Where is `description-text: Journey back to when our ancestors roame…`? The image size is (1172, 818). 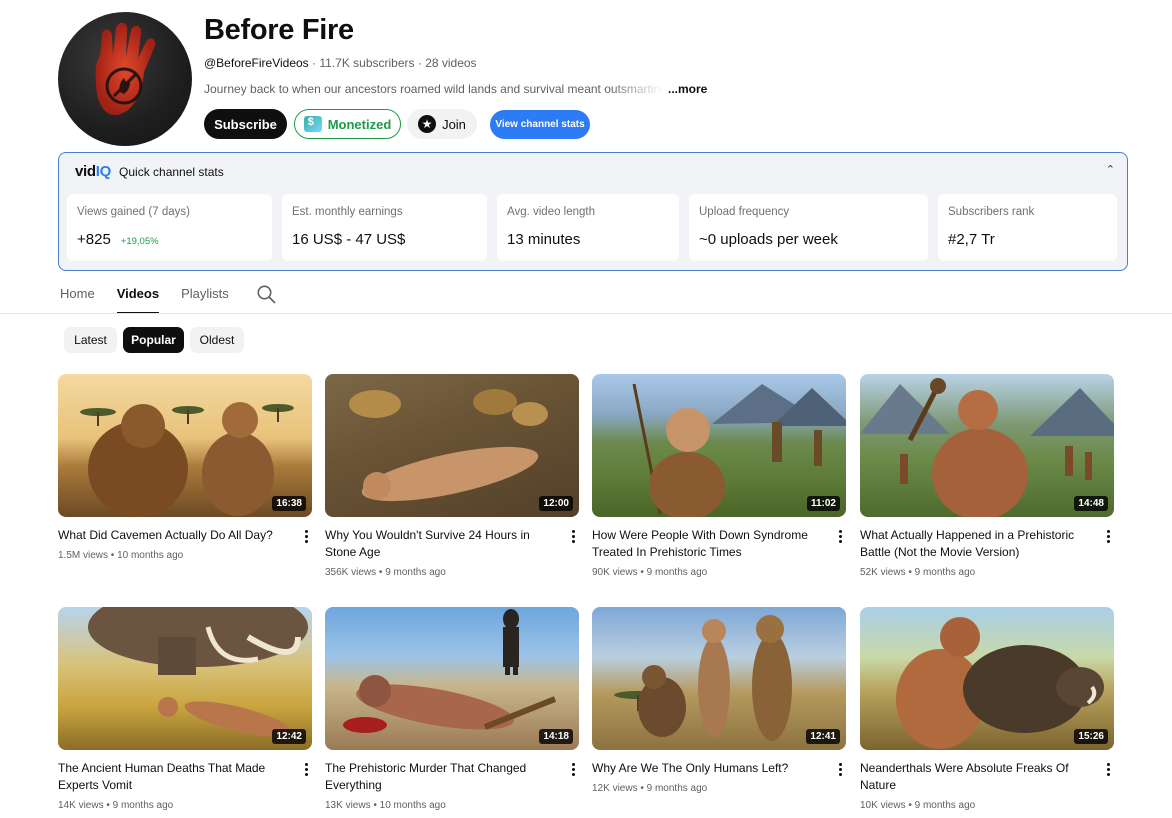 description-text: Journey back to when our ancestors roame… is located at coordinates (434, 89).